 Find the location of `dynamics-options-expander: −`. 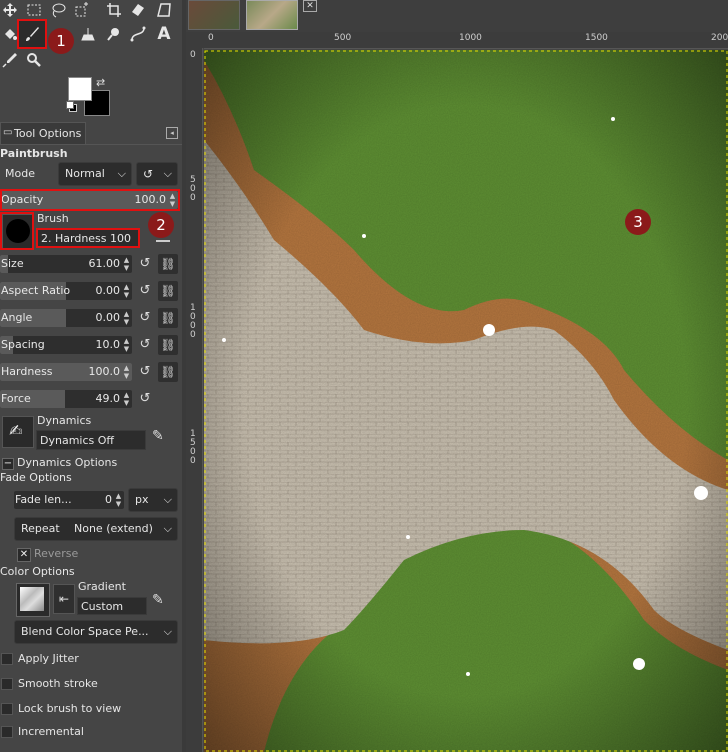

dynamics-options-expander: − is located at coordinates (8, 464).